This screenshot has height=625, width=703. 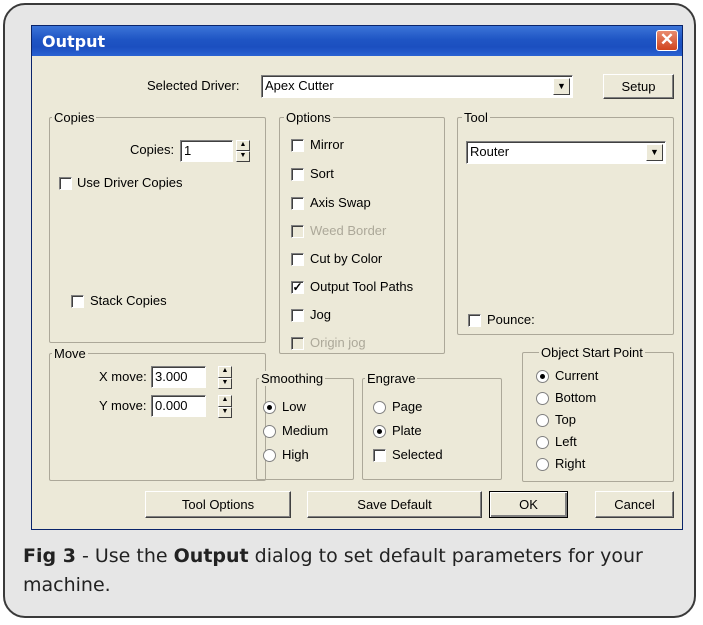 I want to click on engrave-plate-label: Plate, so click(x=407, y=430).